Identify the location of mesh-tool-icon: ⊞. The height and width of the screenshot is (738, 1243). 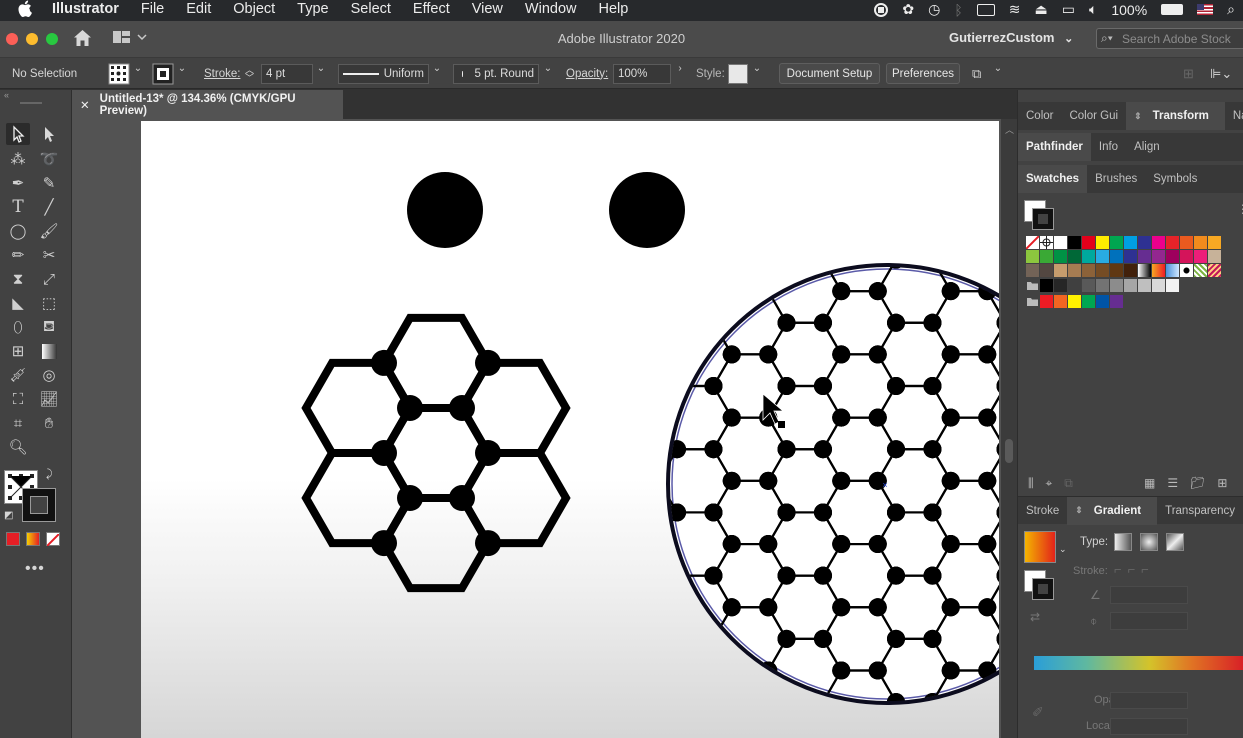
(18, 351).